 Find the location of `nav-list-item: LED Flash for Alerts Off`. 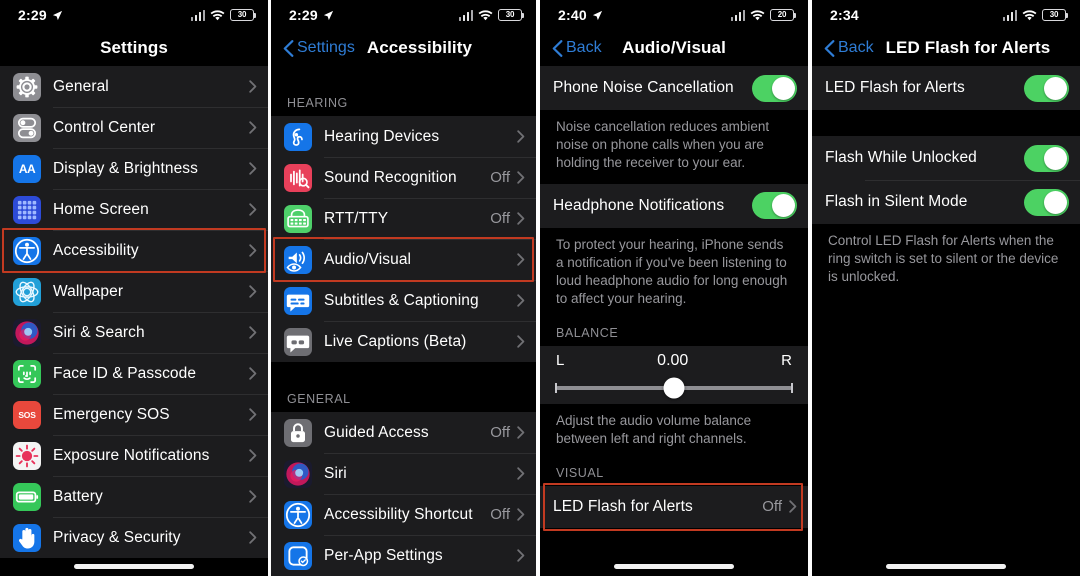

nav-list-item: LED Flash for Alerts Off is located at coordinates (674, 506).